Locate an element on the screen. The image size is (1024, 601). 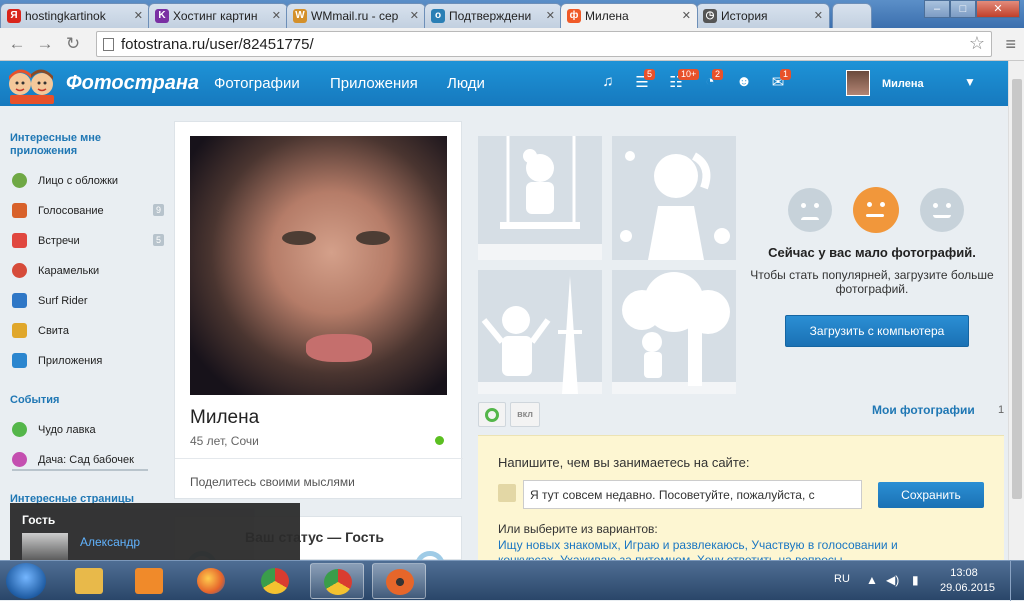
tab-history: ◷ История ✕ is located at coordinates (763, 15).